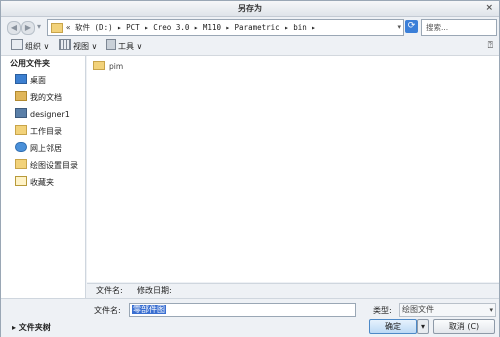  What do you see at coordinates (107, 310) in the screenshot?
I see `filename-label: 文件名:` at bounding box center [107, 310].